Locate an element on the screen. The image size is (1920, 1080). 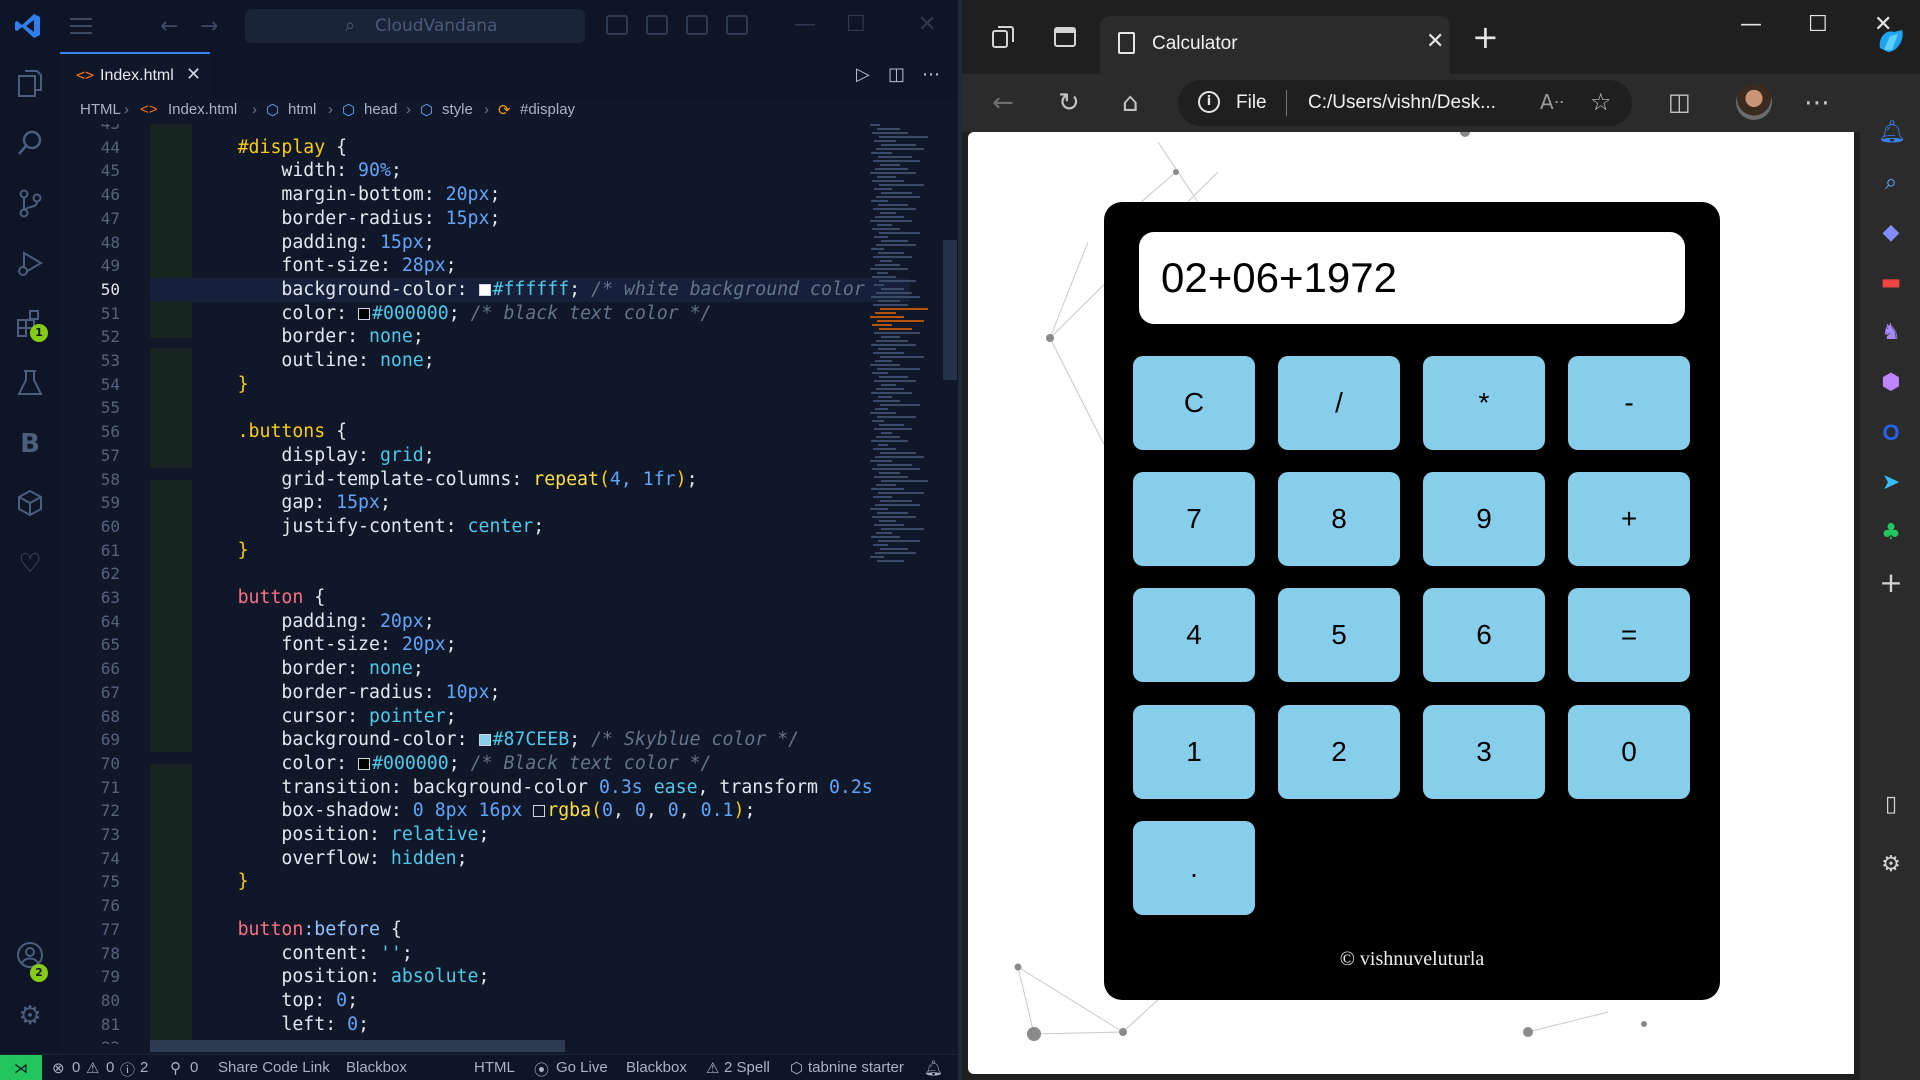
back-icon: ← is located at coordinates (1003, 103).